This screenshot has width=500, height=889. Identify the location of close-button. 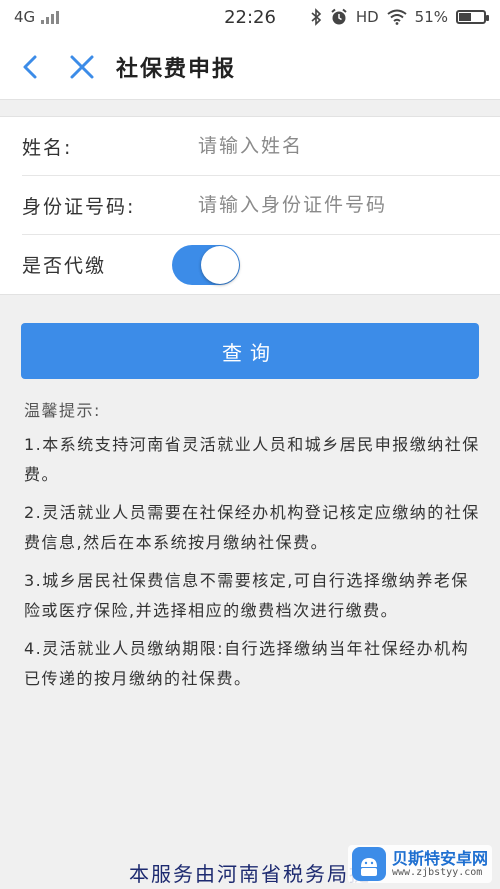
(82, 67).